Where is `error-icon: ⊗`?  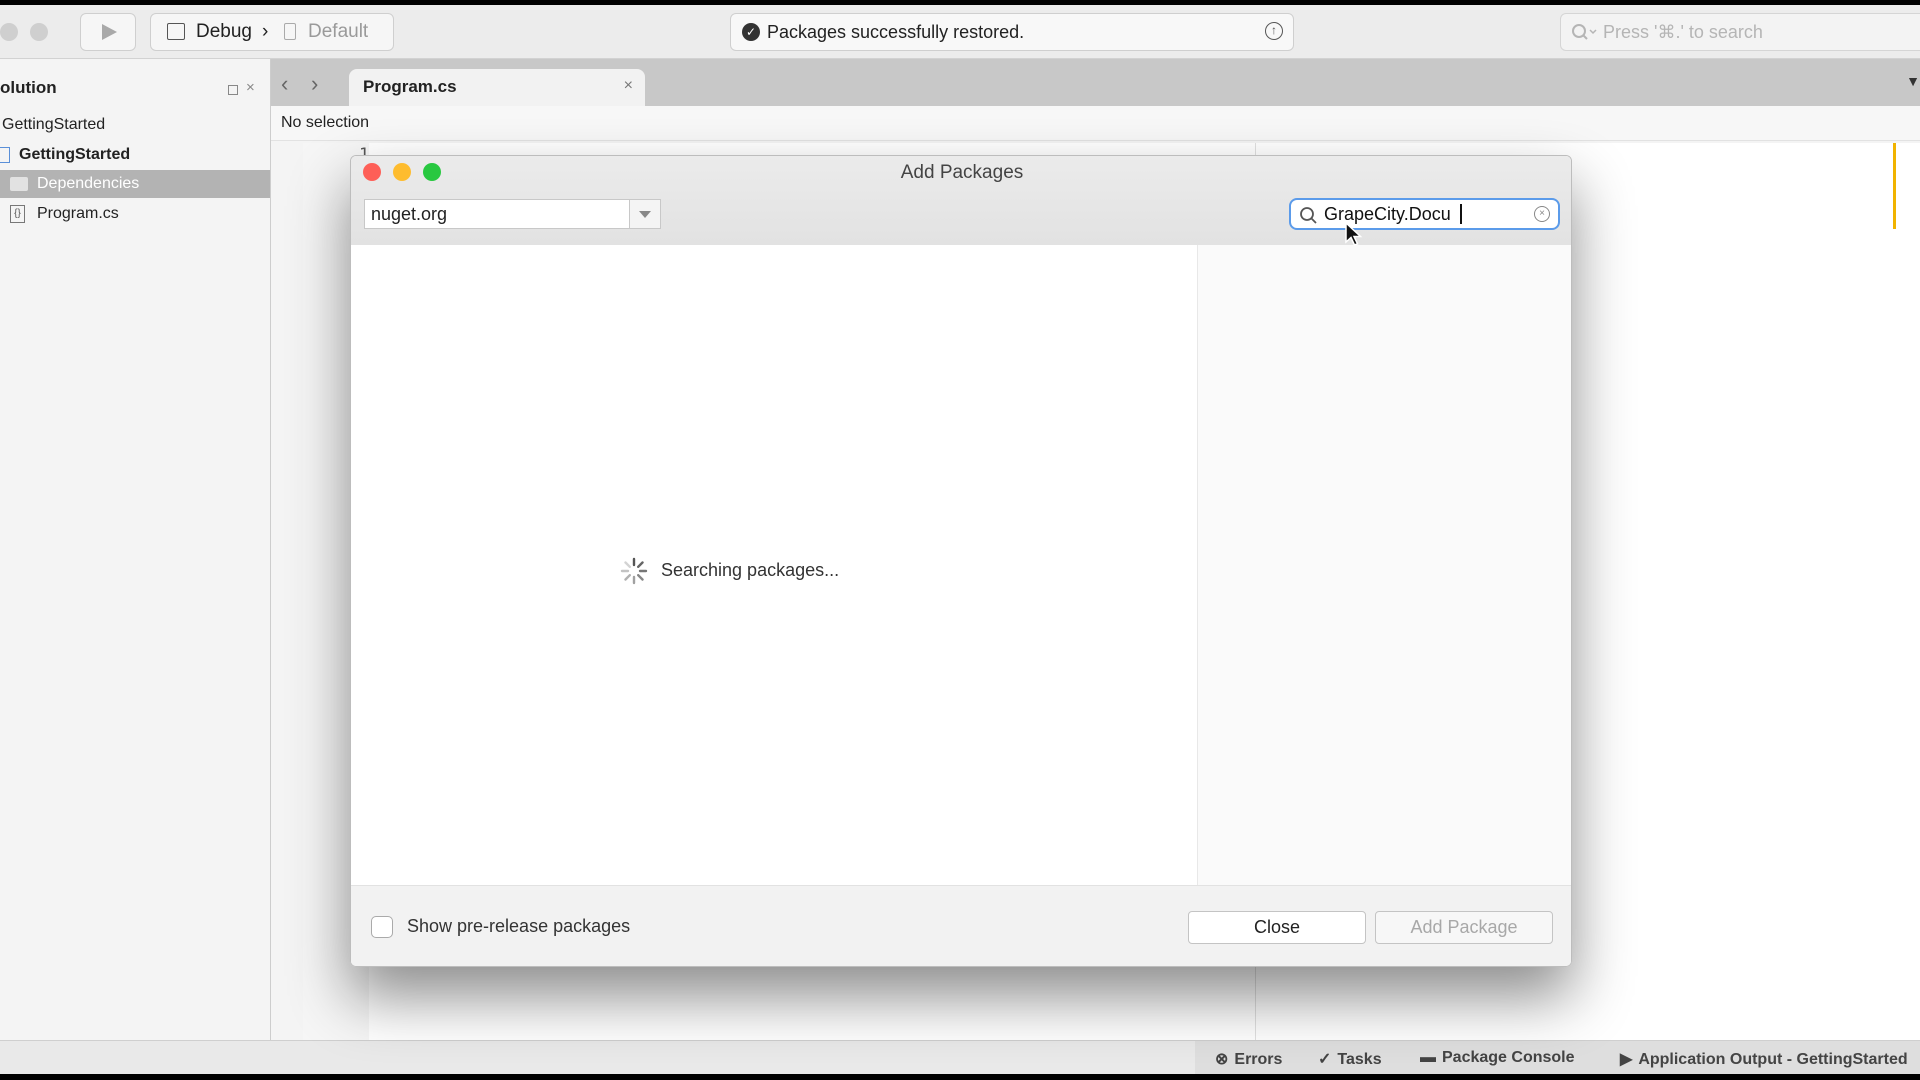 error-icon: ⊗ is located at coordinates (1222, 1059).